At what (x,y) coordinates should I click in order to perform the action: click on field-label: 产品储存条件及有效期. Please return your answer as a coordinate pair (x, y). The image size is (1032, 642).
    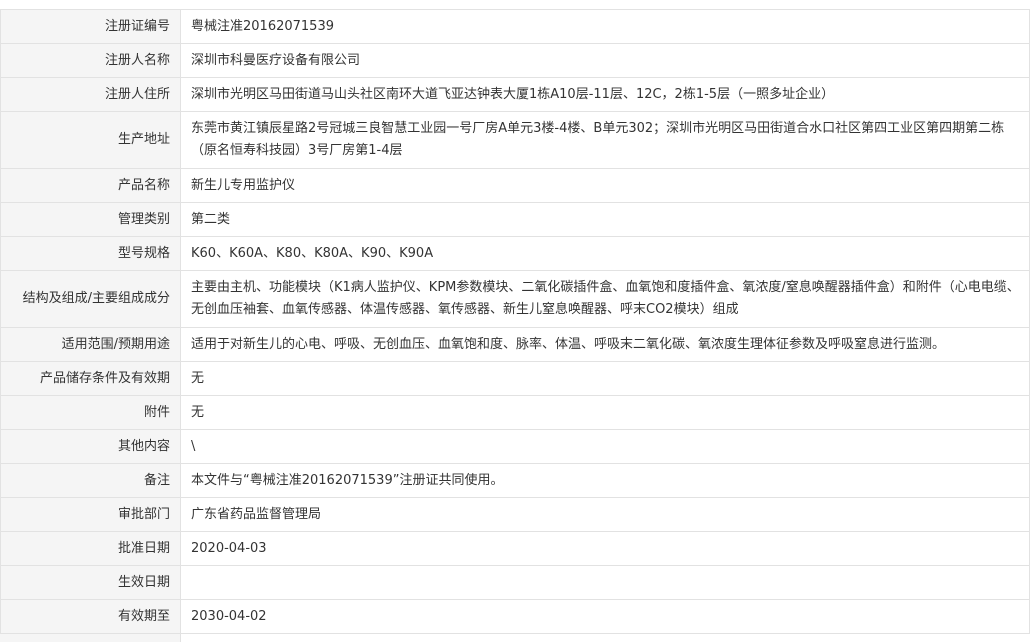
    Looking at the image, I should click on (90, 378).